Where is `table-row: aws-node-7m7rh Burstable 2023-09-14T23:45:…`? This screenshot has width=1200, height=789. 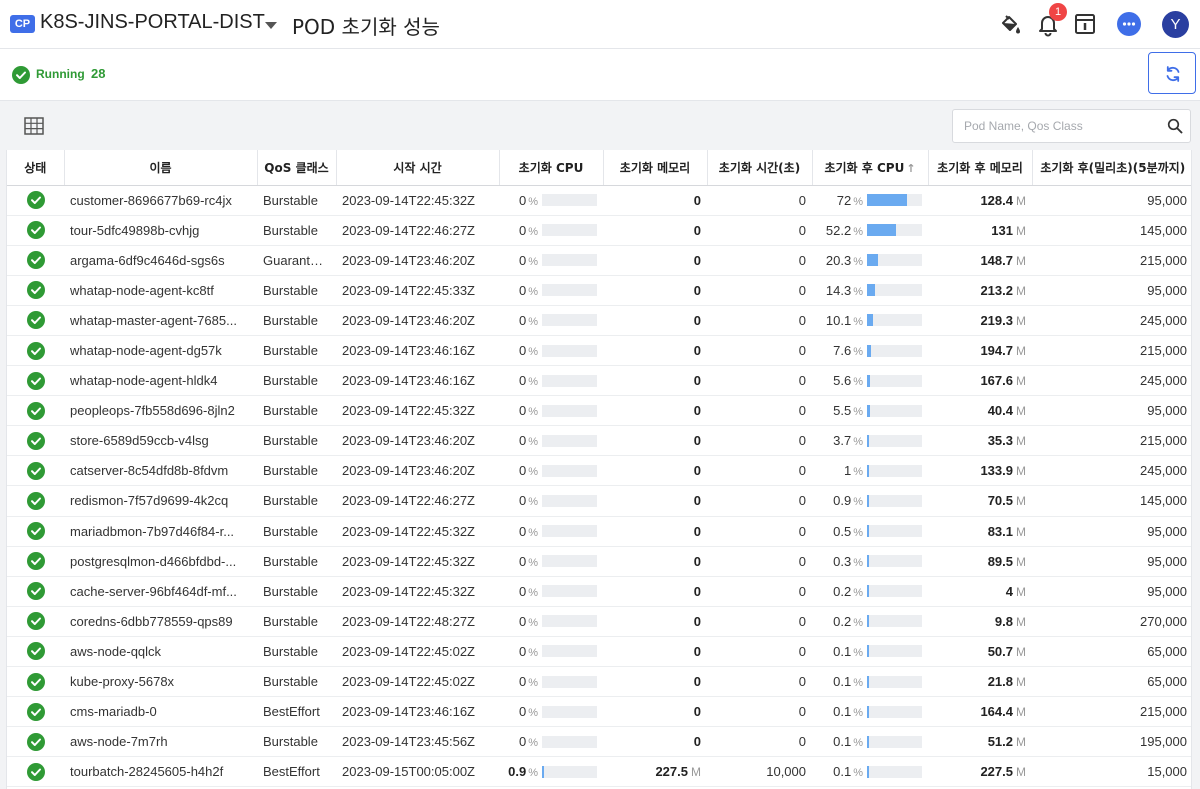 table-row: aws-node-7m7rh Burstable 2023-09-14T23:45:… is located at coordinates (599, 742).